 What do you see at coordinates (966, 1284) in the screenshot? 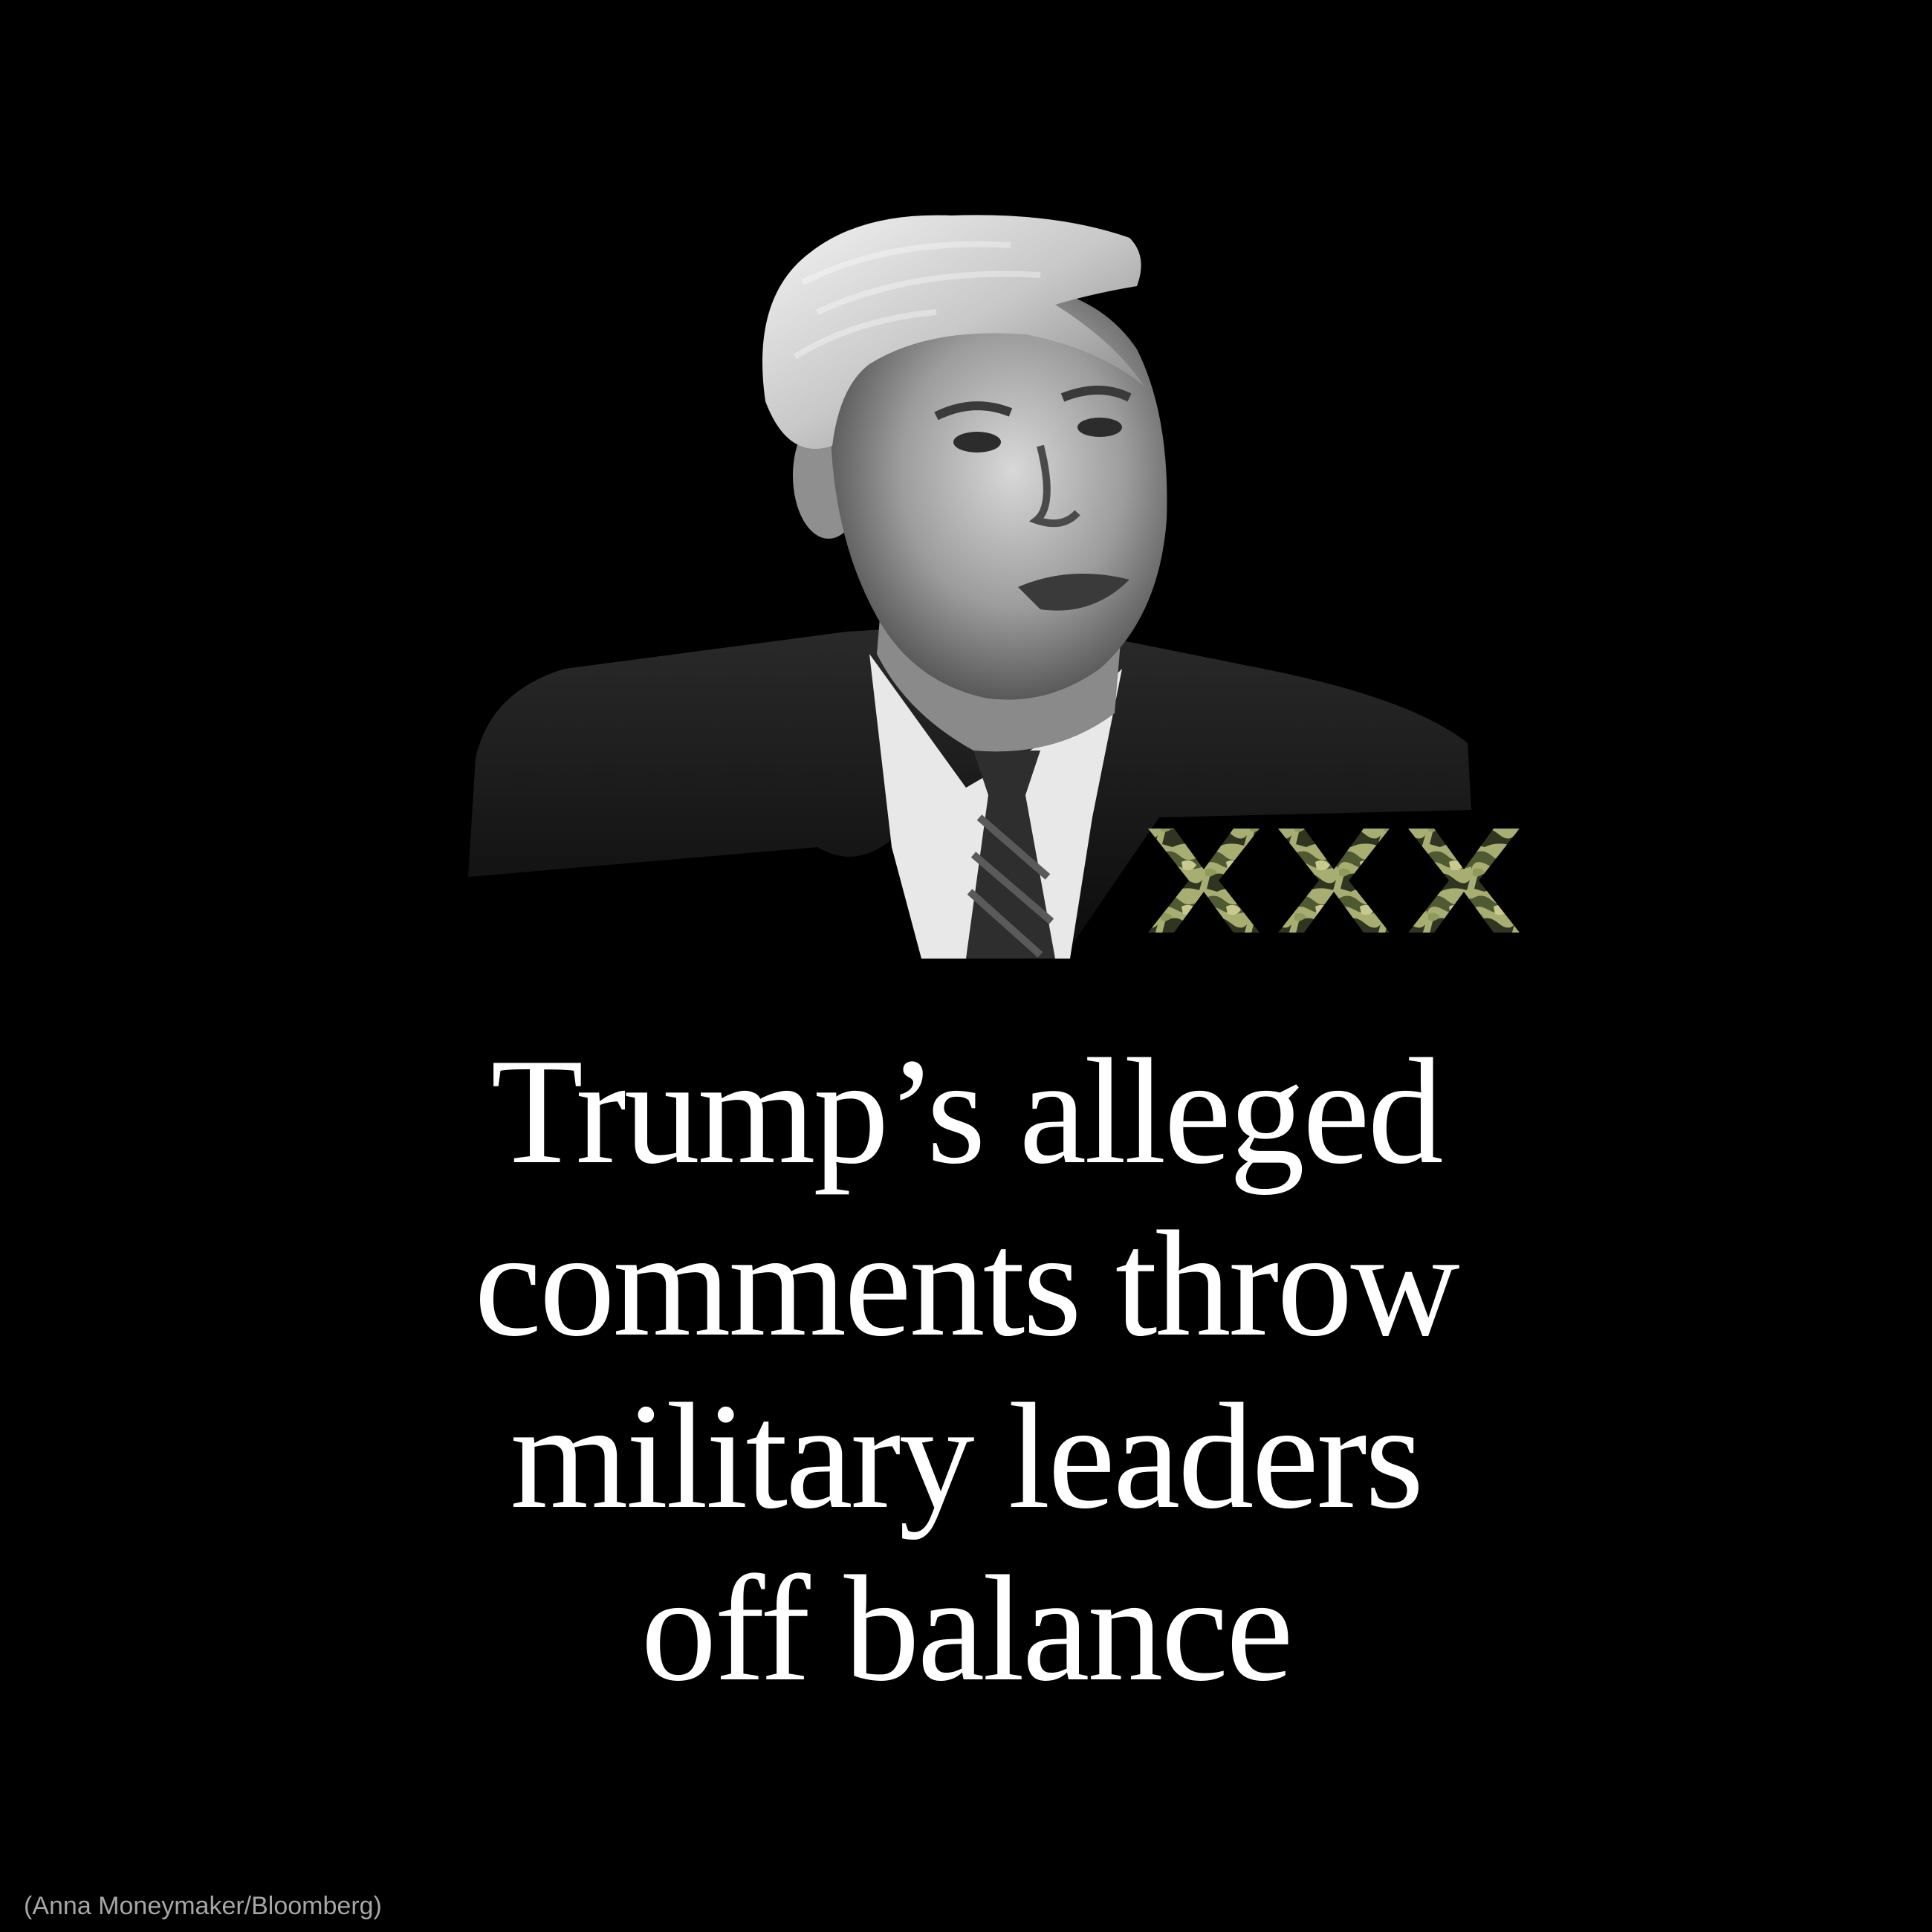
I see `headline-line-2: comments throw` at bounding box center [966, 1284].